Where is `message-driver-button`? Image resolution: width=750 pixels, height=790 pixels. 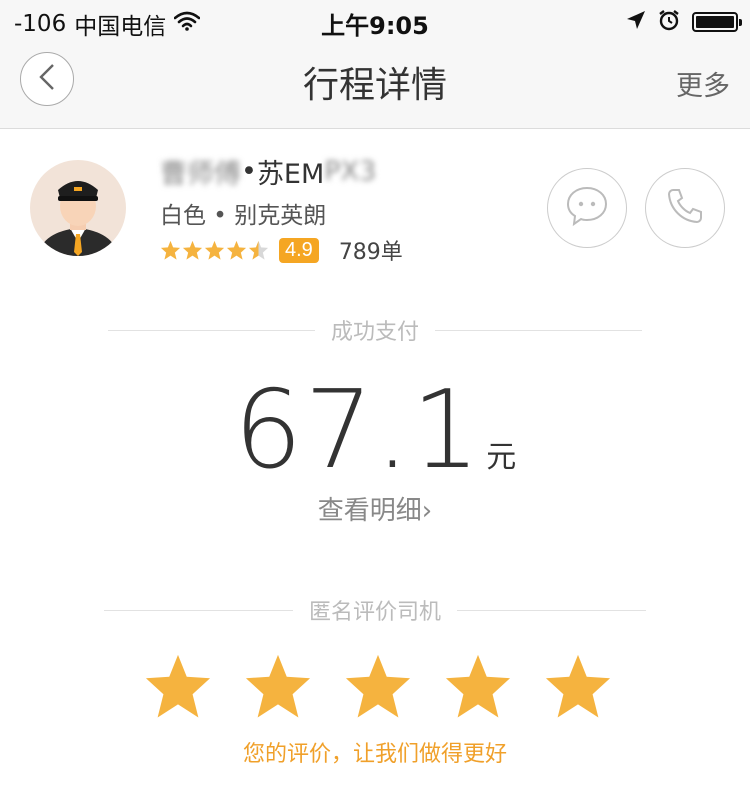 message-driver-button is located at coordinates (587, 208).